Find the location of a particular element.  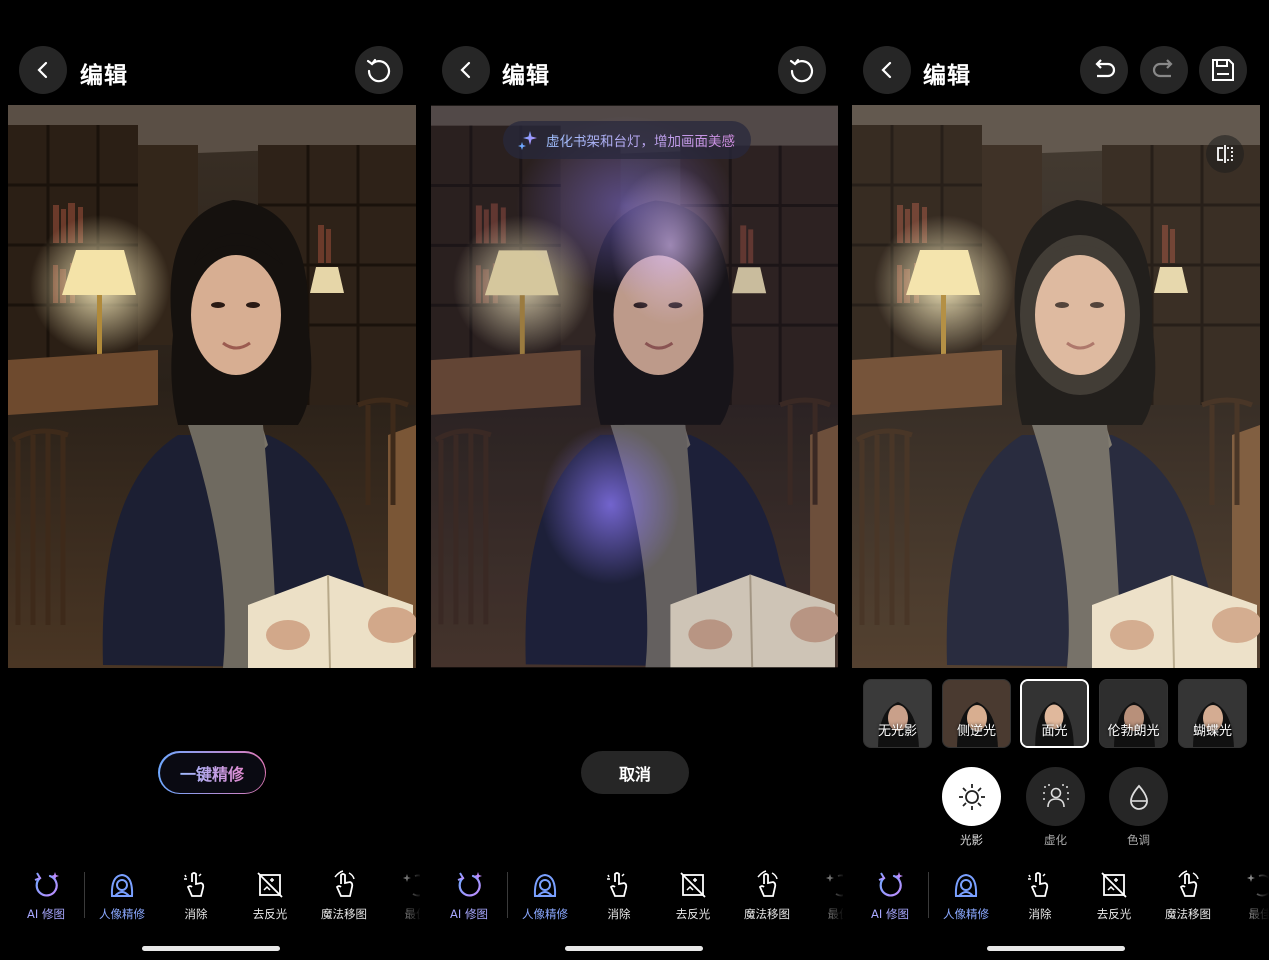

preset-label: 蝴蝶光 is located at coordinates (1212, 731).